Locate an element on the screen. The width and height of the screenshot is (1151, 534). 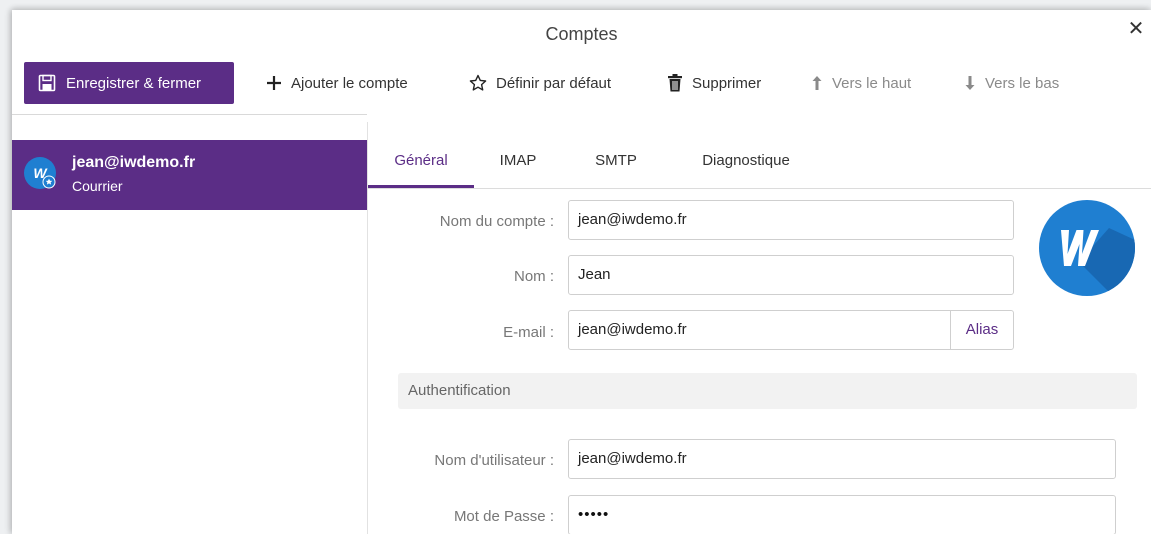
account-type: Courrier is located at coordinates (97, 186).